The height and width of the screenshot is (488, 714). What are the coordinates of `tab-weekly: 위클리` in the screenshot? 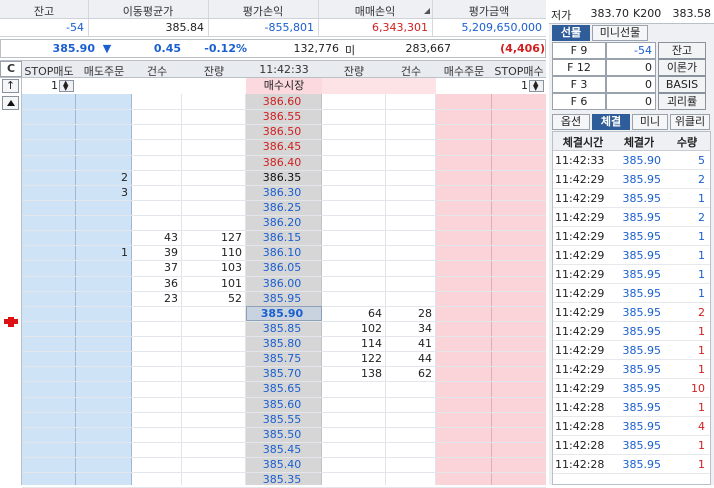 It's located at (690, 122).